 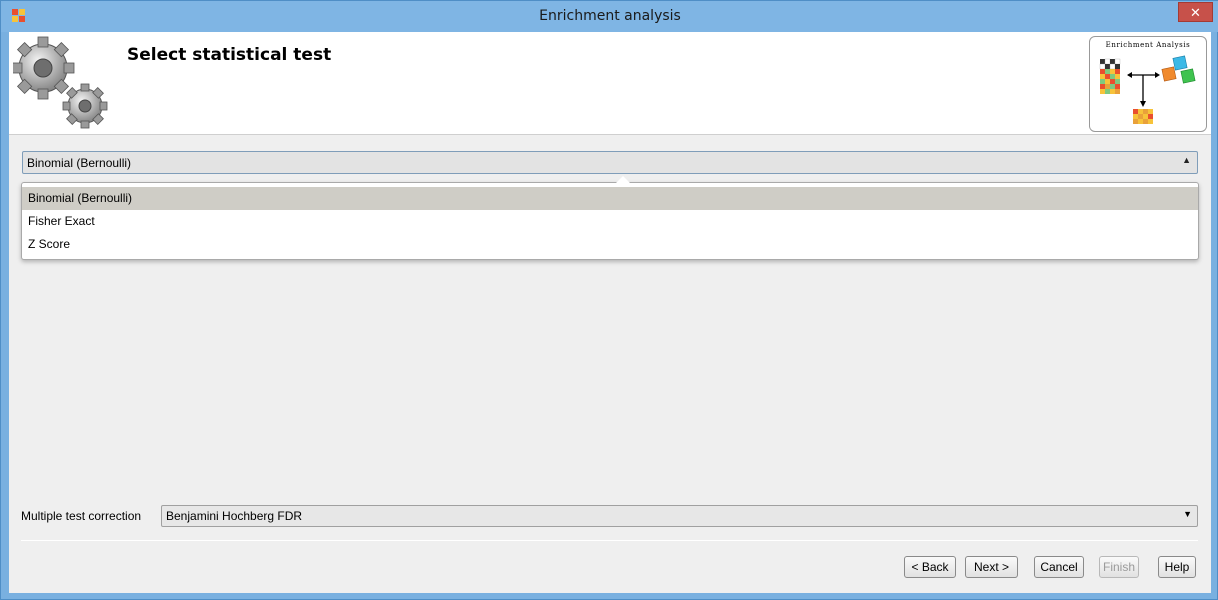 I want to click on back-button: < Back, so click(x=930, y=567).